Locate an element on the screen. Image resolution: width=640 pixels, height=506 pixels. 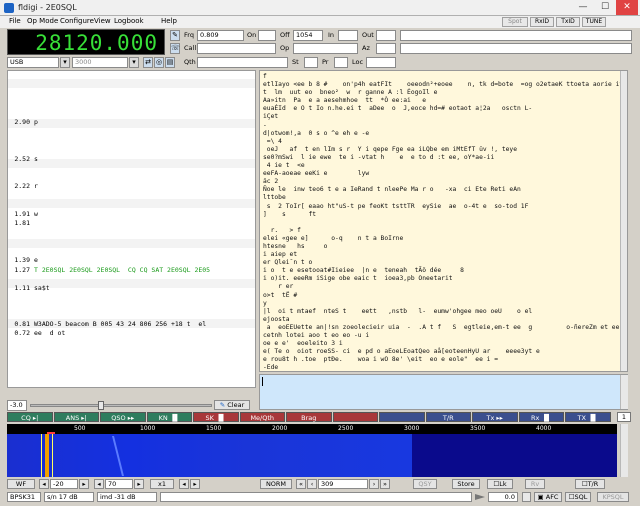
op-field is located at coordinates (325, 48).